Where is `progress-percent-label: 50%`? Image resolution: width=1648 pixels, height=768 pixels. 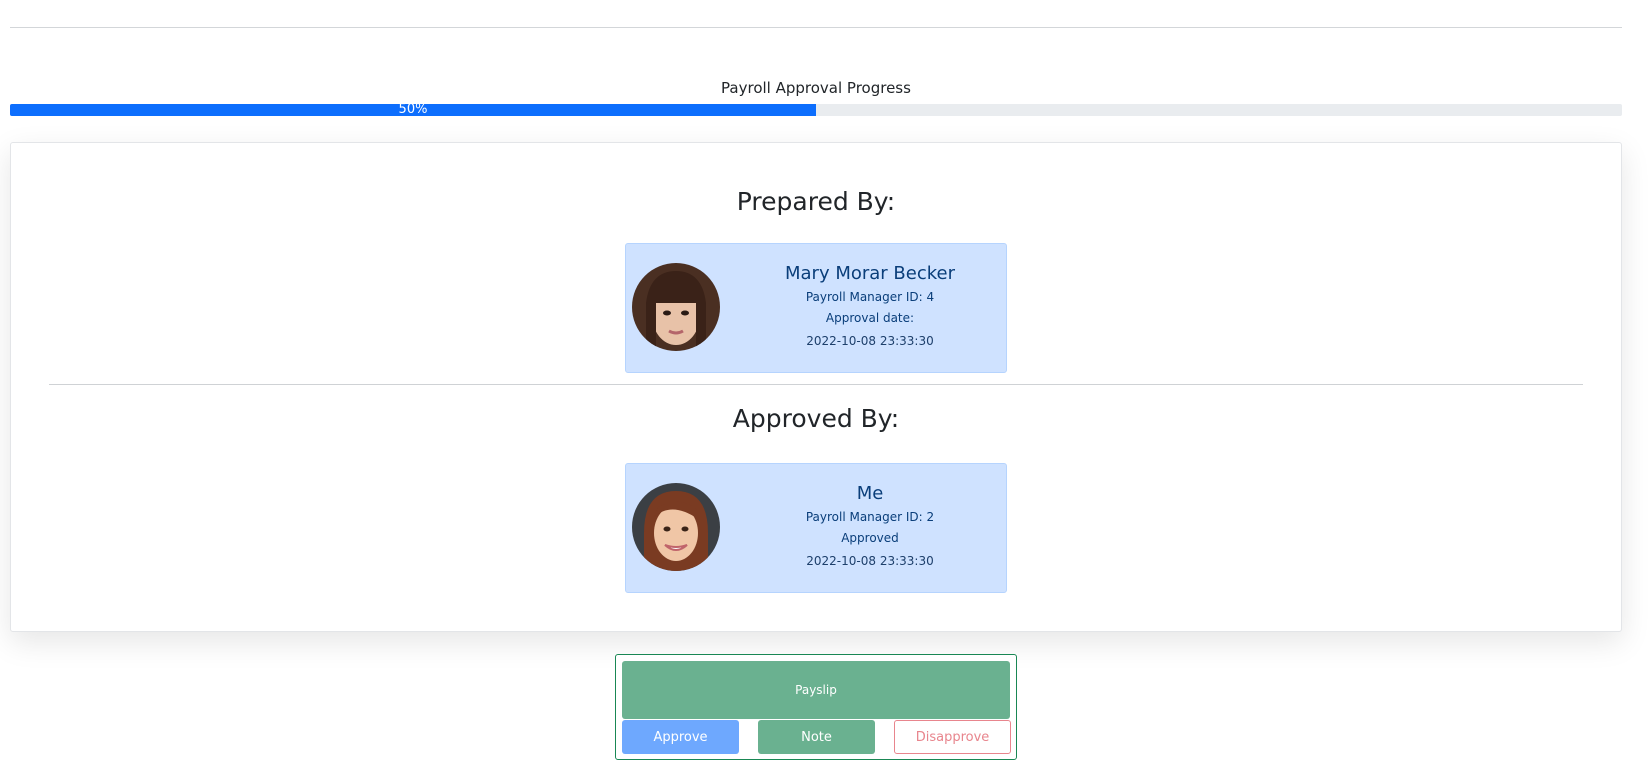
progress-percent-label: 50% is located at coordinates (413, 110).